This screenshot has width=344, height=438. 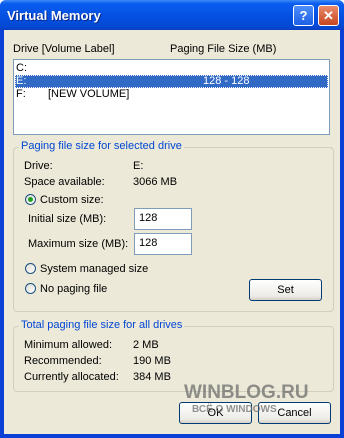 What do you see at coordinates (73, 289) in the screenshot?
I see `no-paging-file-label: No paging file` at bounding box center [73, 289].